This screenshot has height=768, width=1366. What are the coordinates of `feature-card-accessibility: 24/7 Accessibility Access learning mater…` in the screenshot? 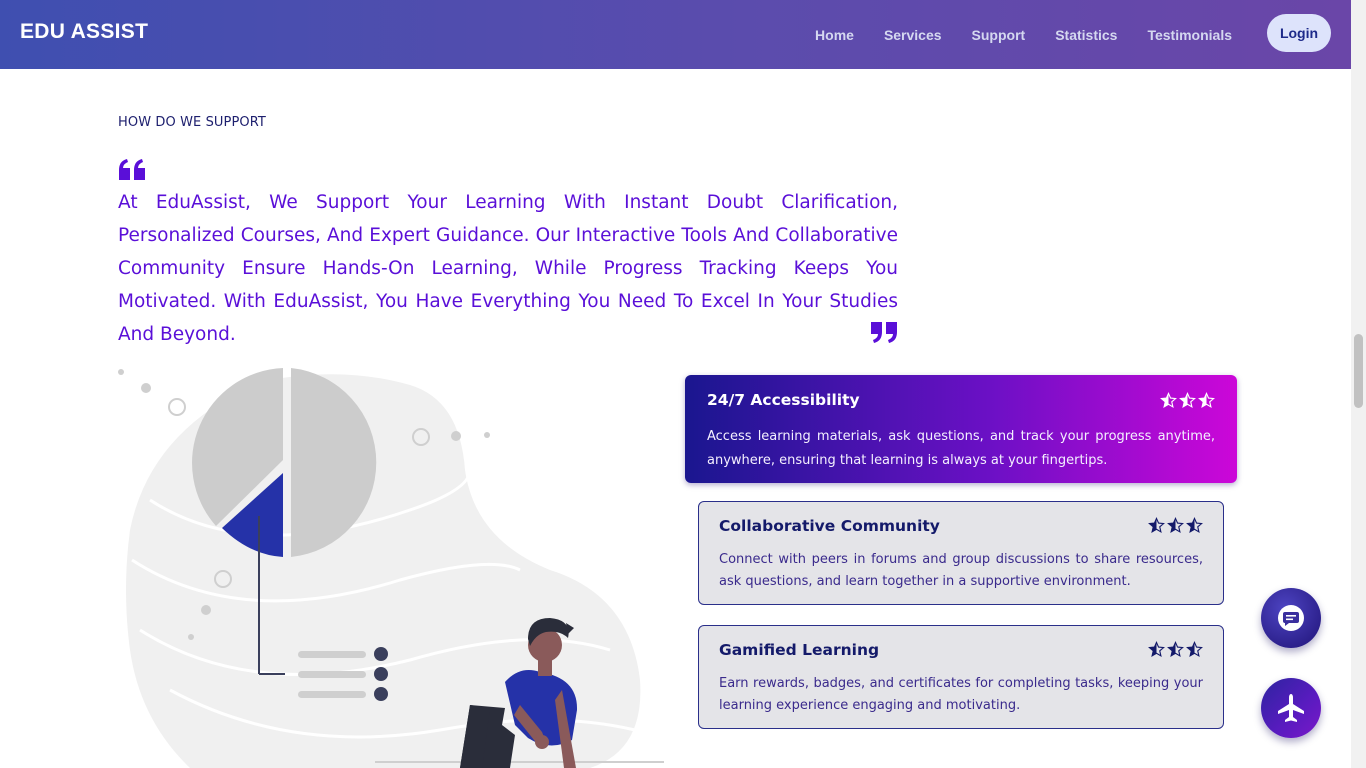 It's located at (961, 429).